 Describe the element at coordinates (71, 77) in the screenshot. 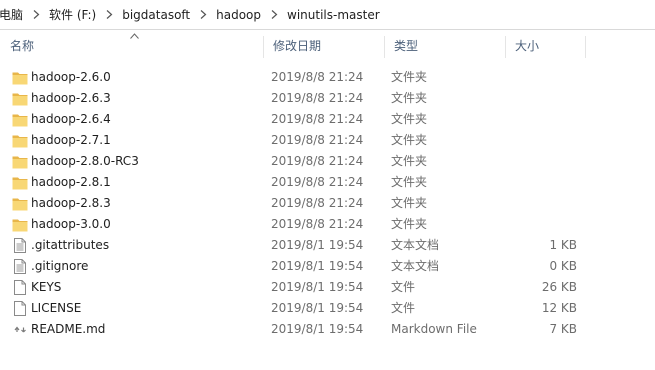

I see `file-name: hadoop-2.6.0` at that location.